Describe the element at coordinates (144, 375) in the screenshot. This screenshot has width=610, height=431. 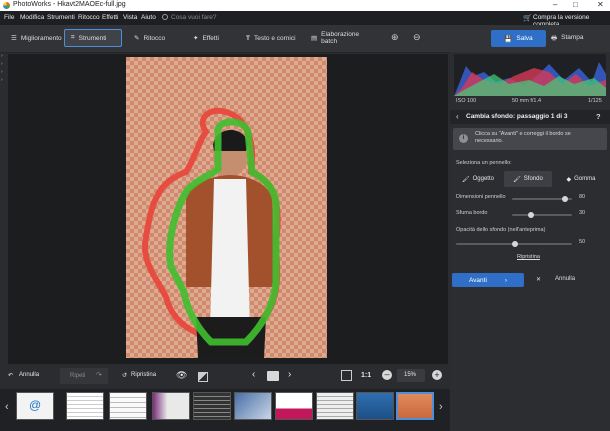
I see `restore-label: Ripristina` at that location.